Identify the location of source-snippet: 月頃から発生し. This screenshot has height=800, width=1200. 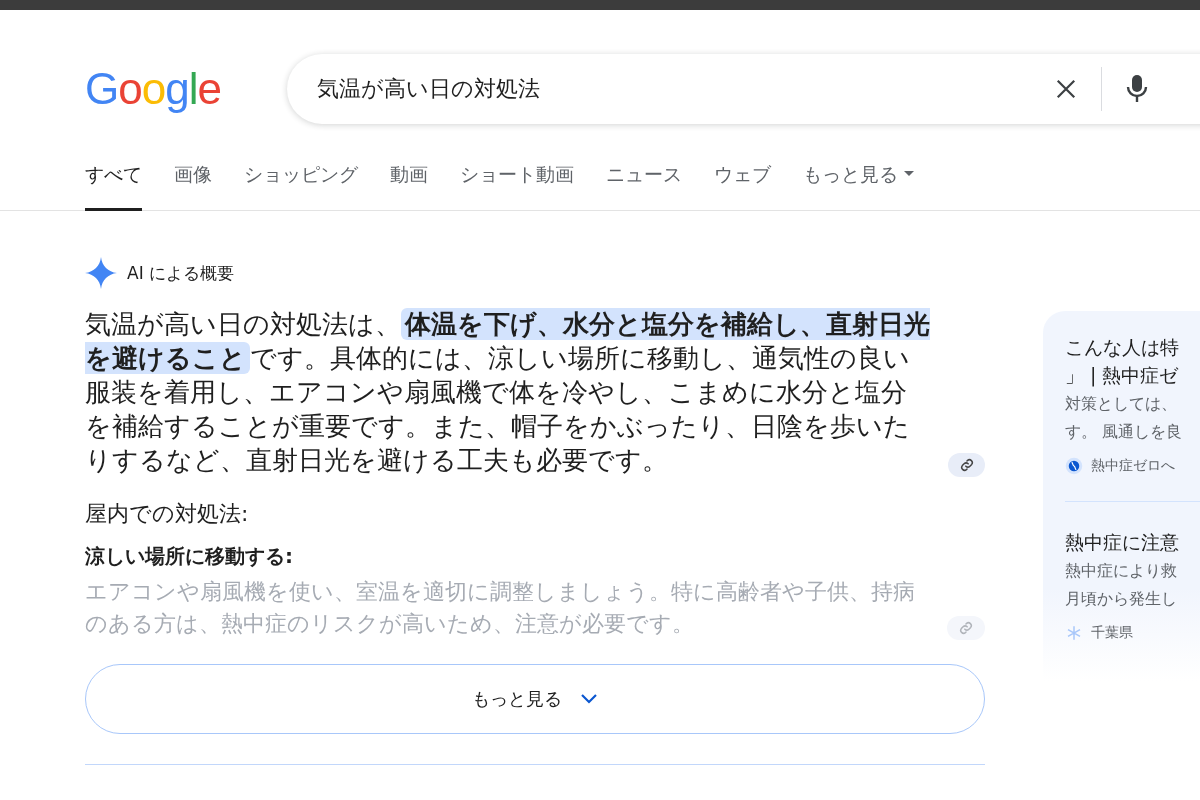
(1121, 599).